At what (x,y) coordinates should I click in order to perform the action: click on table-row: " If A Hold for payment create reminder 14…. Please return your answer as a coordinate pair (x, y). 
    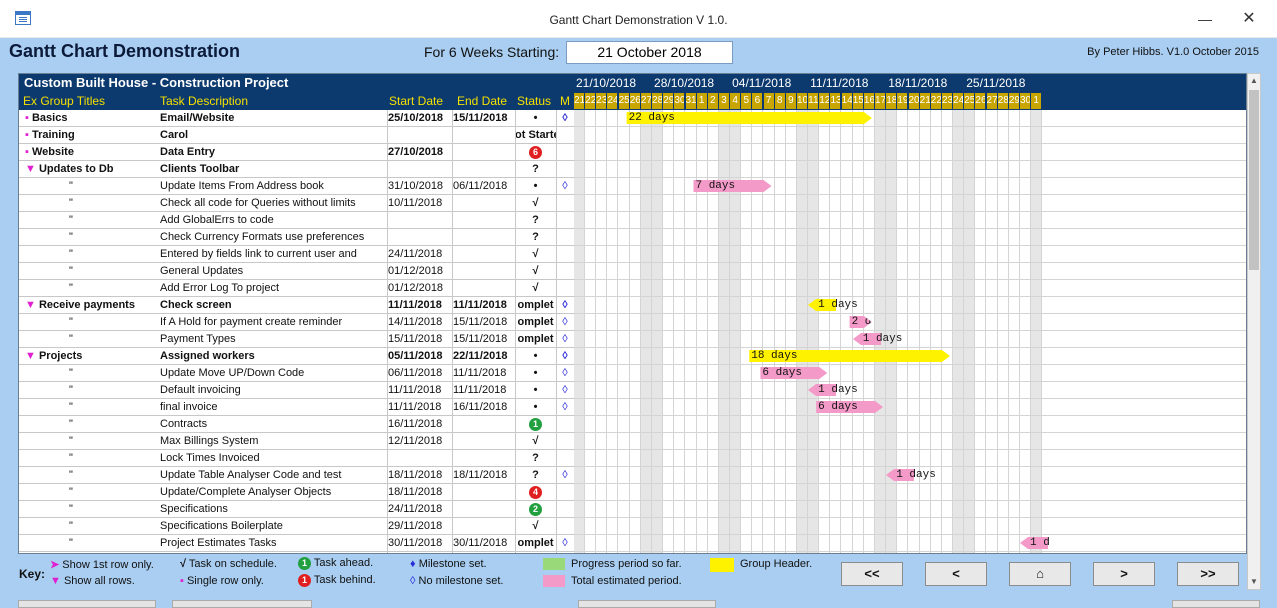
    Looking at the image, I should click on (296, 322).